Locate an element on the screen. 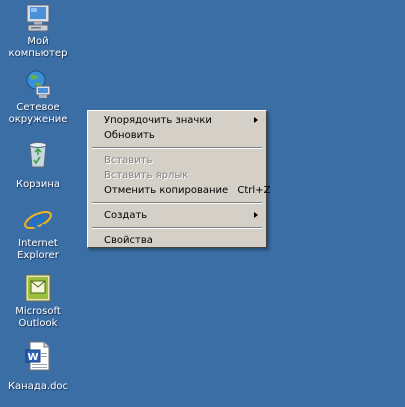 The image size is (405, 407). desktop-icon-my-computer: Мой компьютер is located at coordinates (38, 31).